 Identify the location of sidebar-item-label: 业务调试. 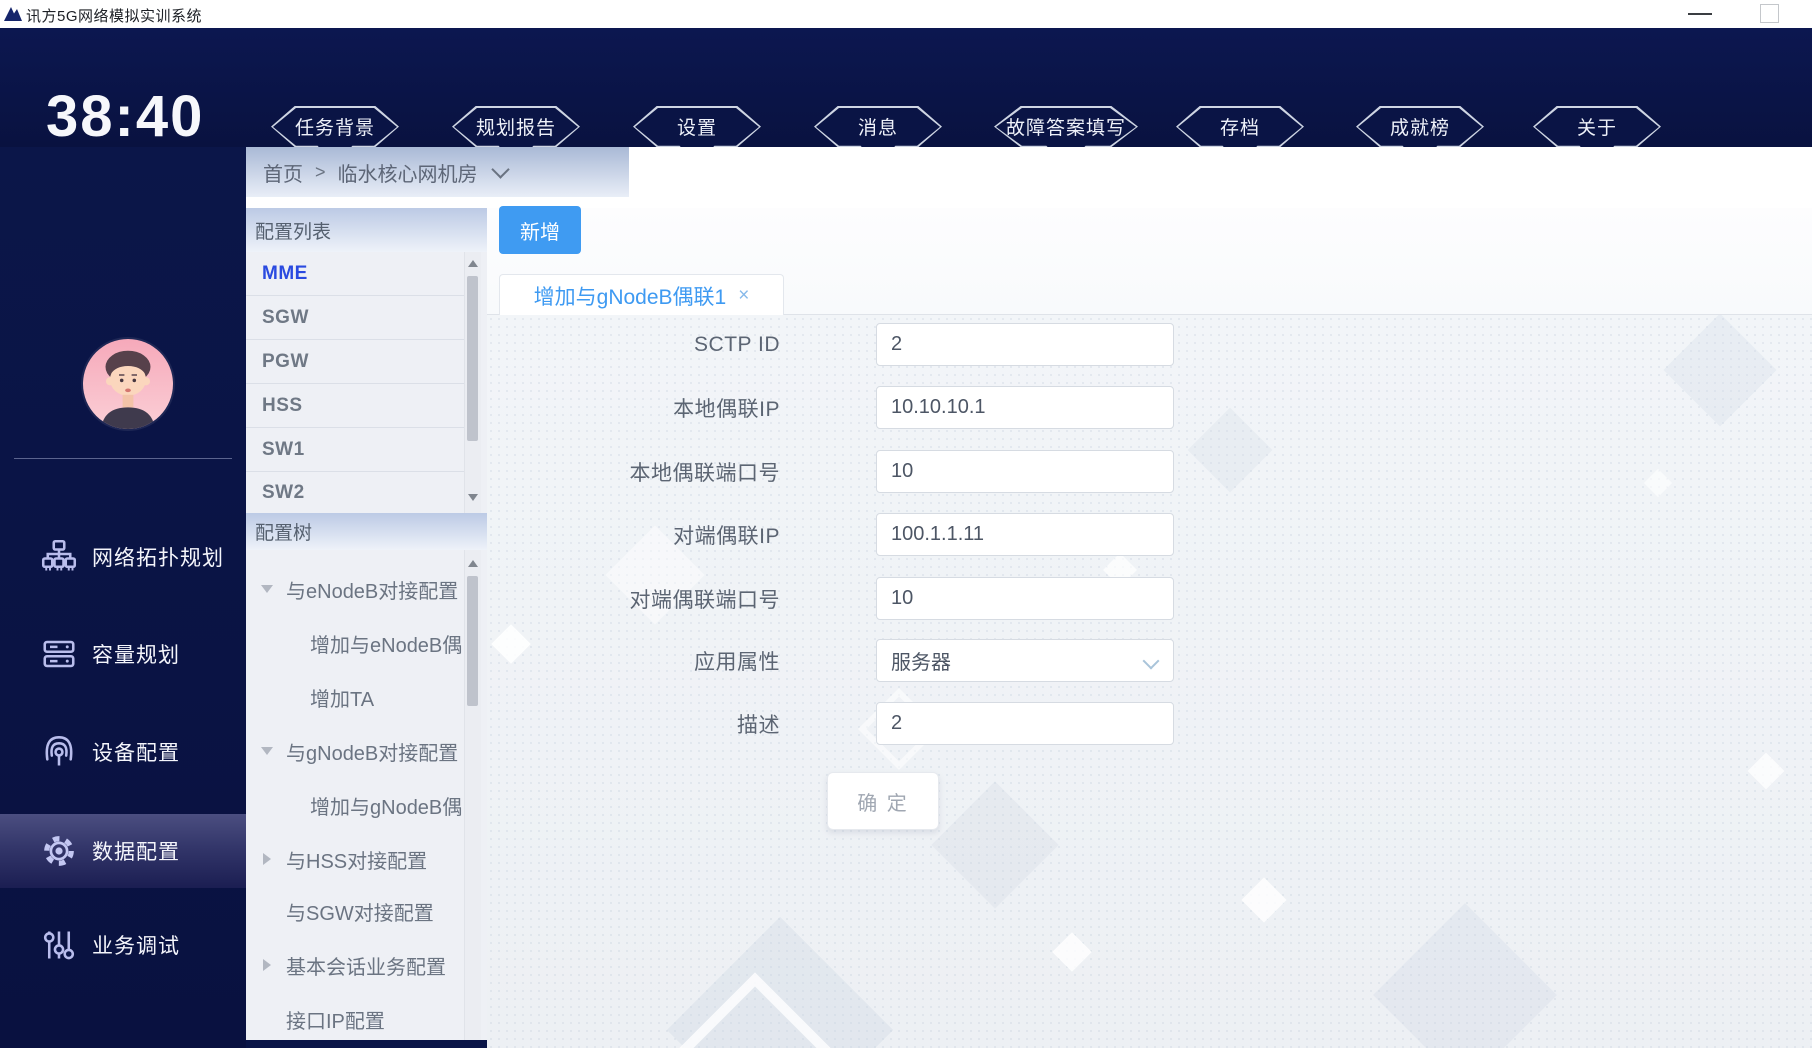
(136, 946).